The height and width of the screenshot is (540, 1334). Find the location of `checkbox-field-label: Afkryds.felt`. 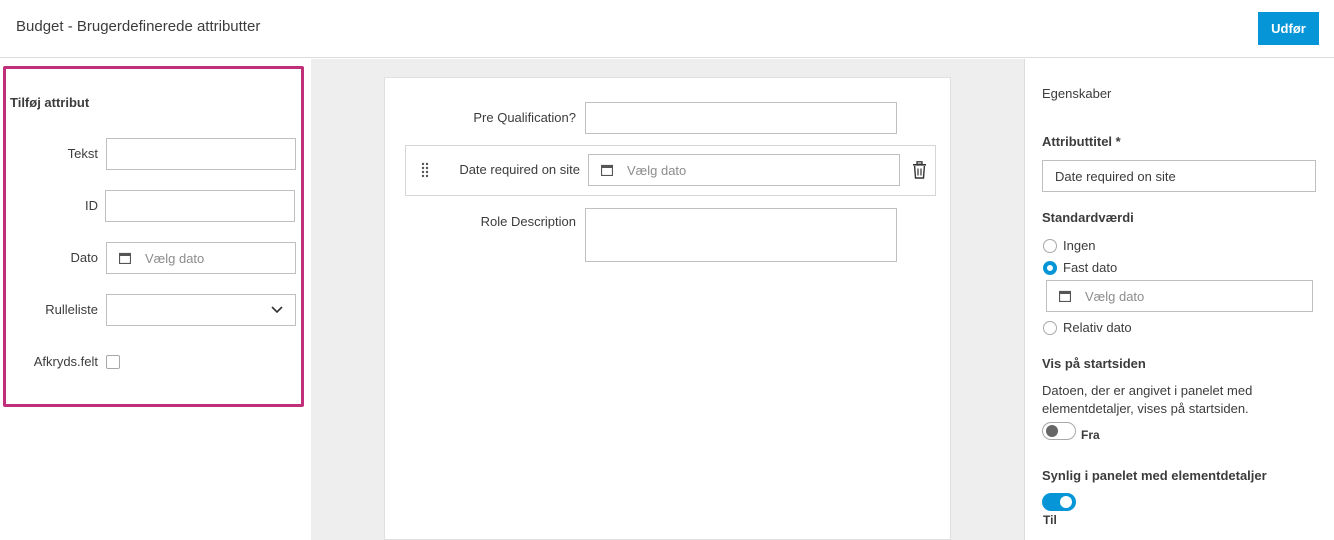

checkbox-field-label: Afkryds.felt is located at coordinates (65, 361).